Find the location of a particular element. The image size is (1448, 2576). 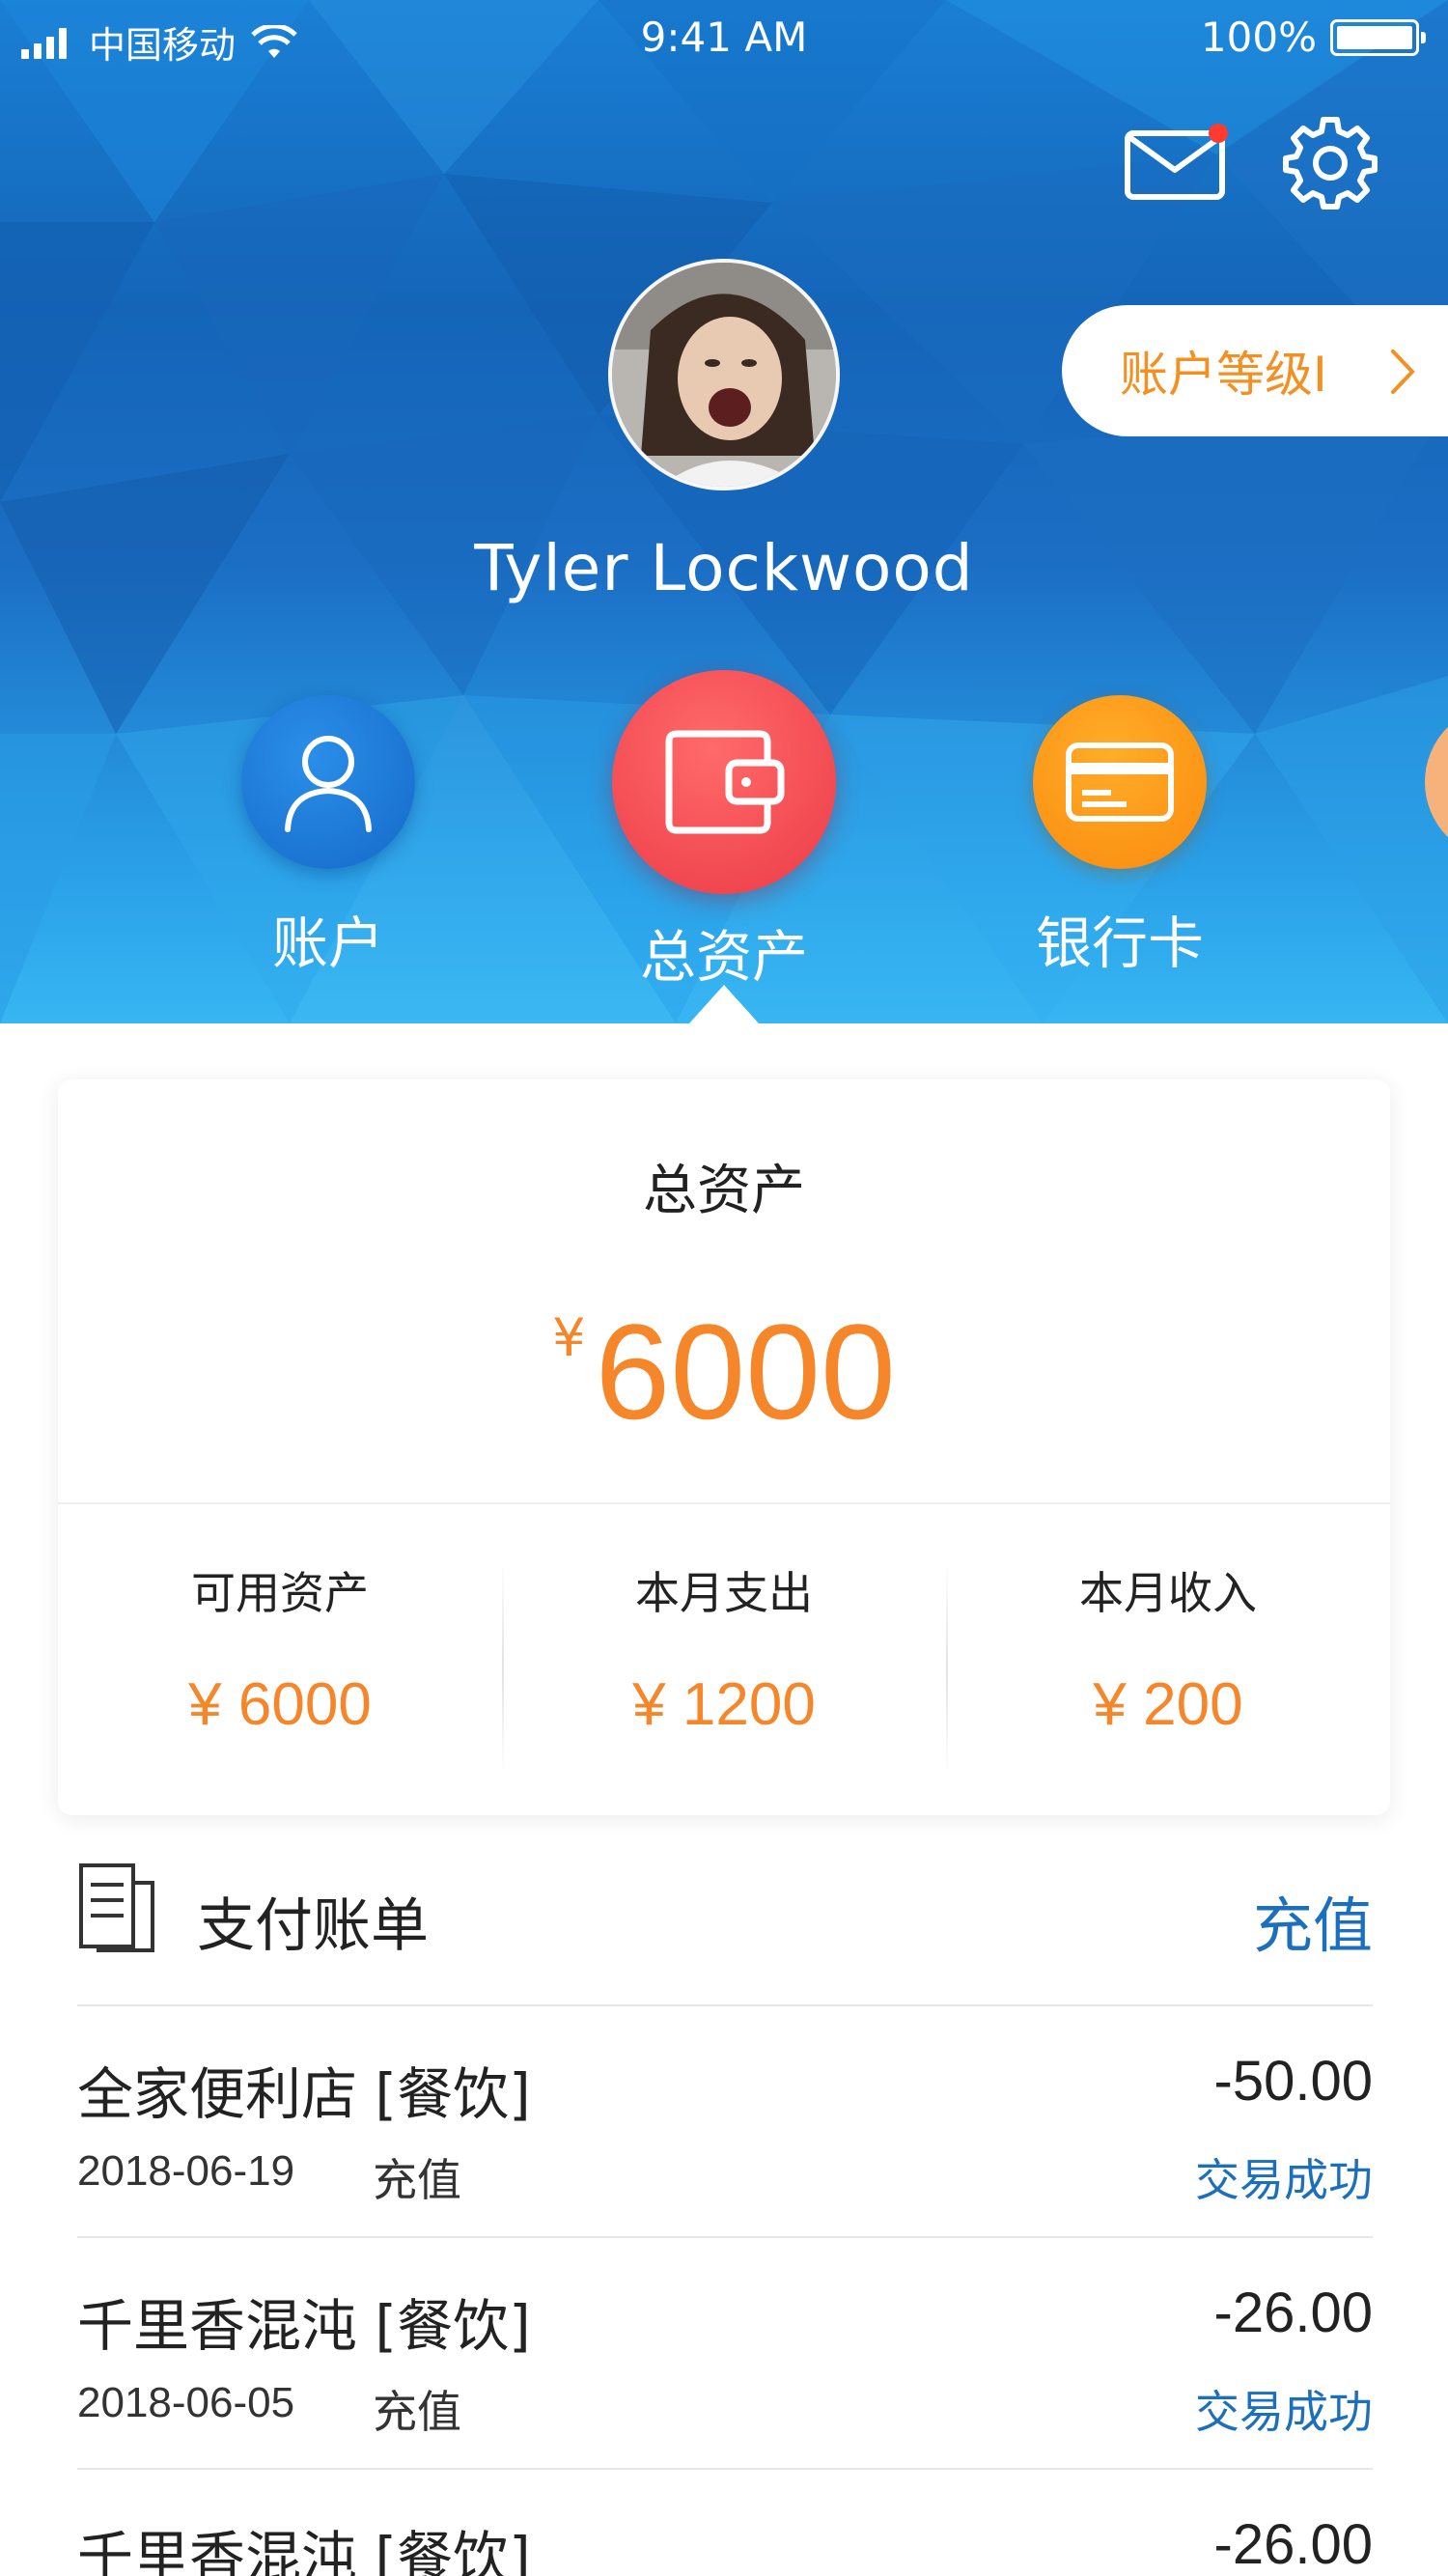

user-name: Tyler Lockwood is located at coordinates (724, 568).